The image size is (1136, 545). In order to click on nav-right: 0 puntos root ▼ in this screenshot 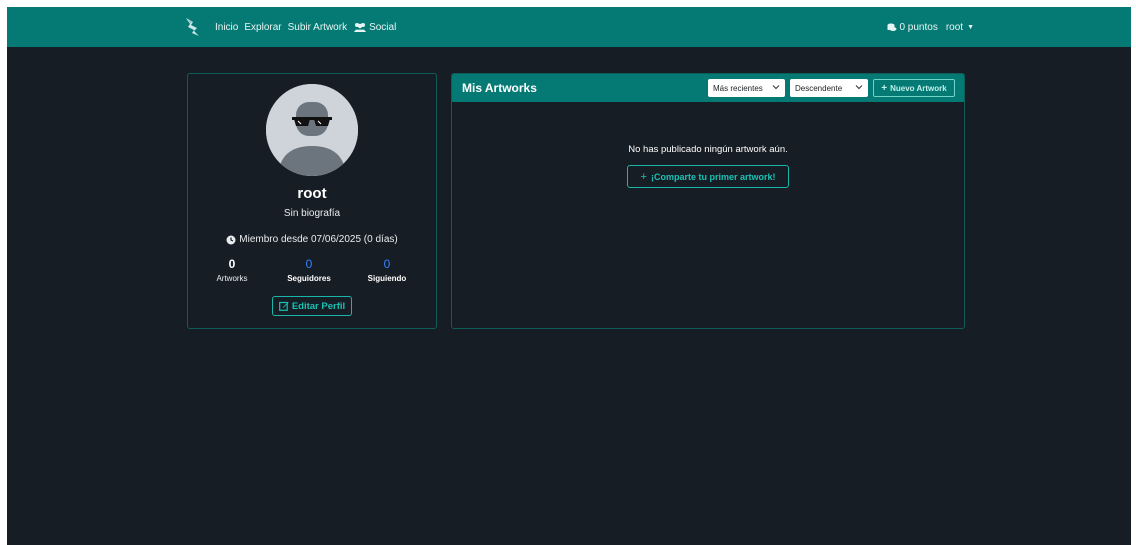, I will do `click(930, 27)`.